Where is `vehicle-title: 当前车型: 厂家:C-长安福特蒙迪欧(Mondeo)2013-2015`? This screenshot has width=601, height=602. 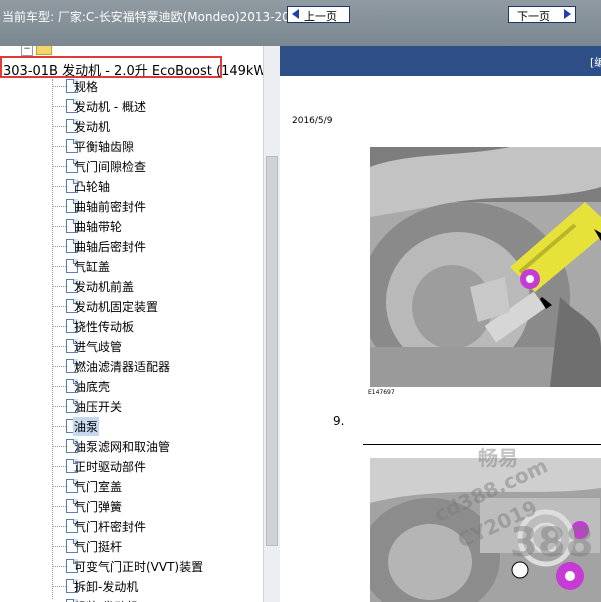 vehicle-title: 当前车型: 厂家:C-长安福特蒙迪欧(Mondeo)2013-2015 is located at coordinates (154, 17).